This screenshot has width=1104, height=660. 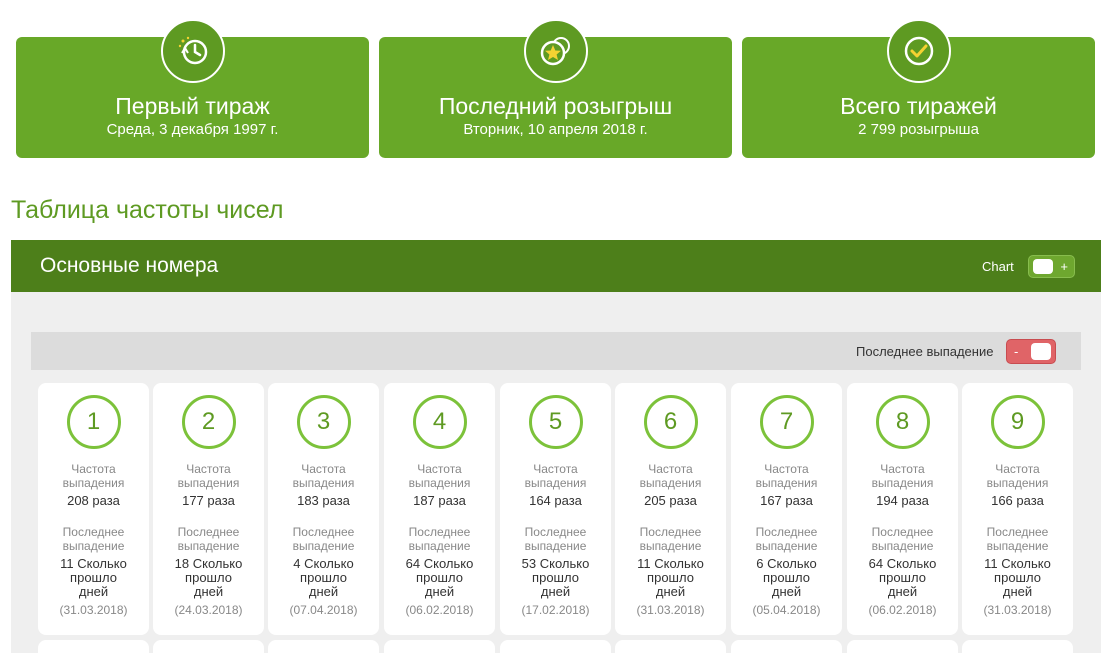 I want to click on panel-title: Основные номера, so click(x=129, y=265).